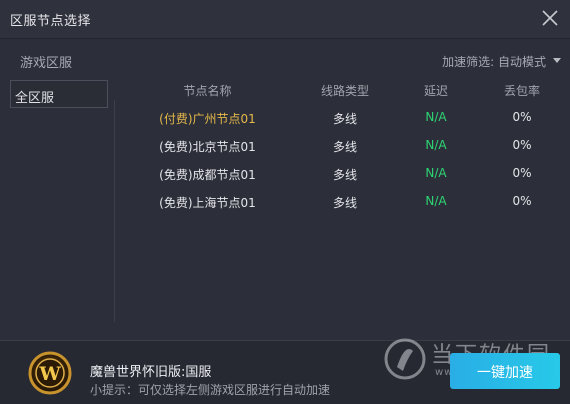 The width and height of the screenshot is (570, 404). Describe the element at coordinates (207, 119) in the screenshot. I see `node-name: (付费)广州节点01` at that location.